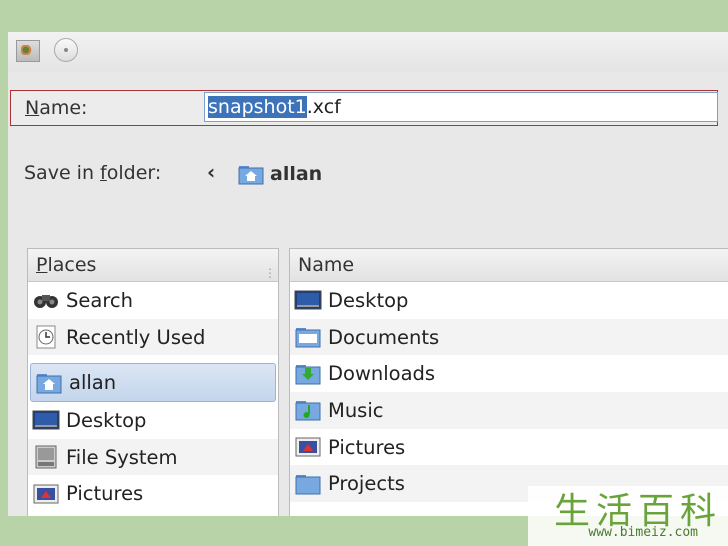 This screenshot has height=546, width=728. Describe the element at coordinates (257, 107) in the screenshot. I see `filename-selected-text: snapshot1` at that location.